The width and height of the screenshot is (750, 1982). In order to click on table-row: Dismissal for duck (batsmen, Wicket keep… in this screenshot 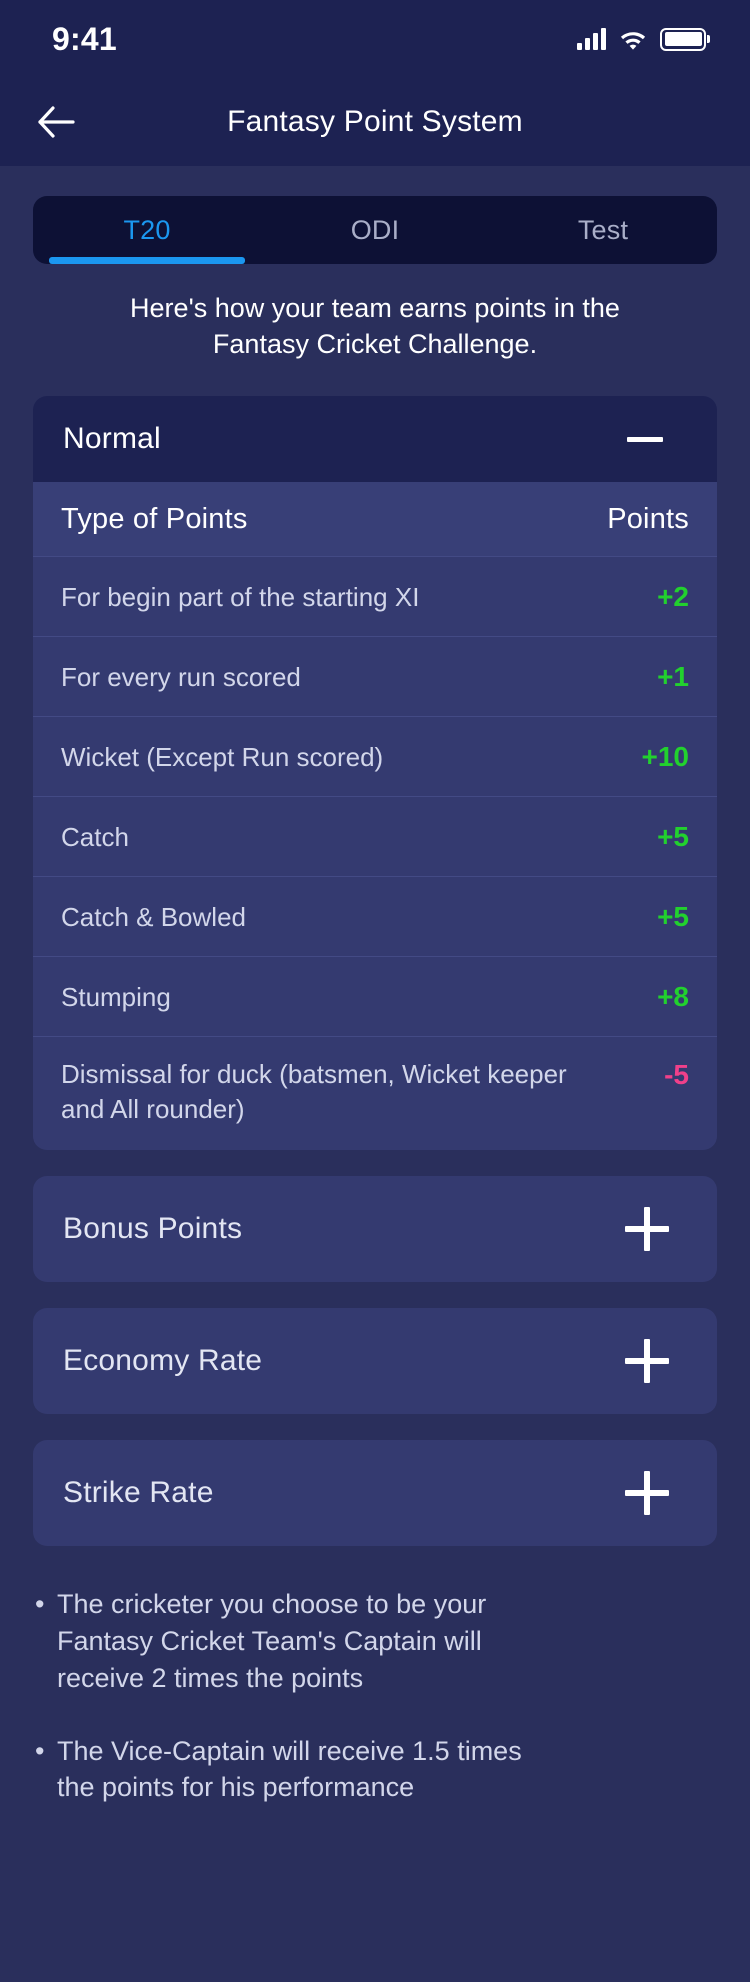, I will do `click(375, 1093)`.